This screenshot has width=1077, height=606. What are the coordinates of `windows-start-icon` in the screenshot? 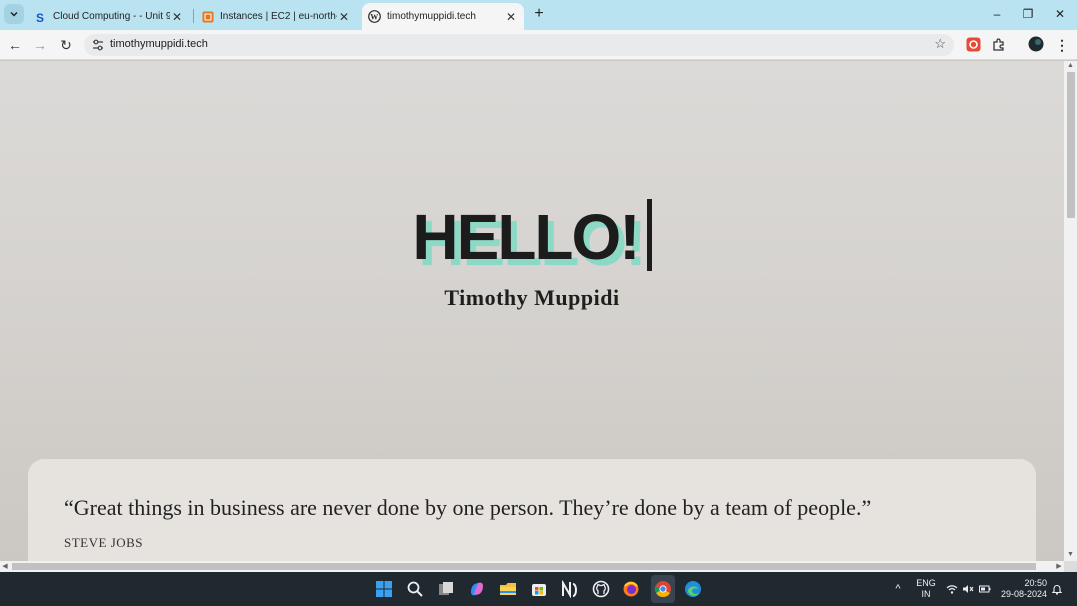 It's located at (384, 589).